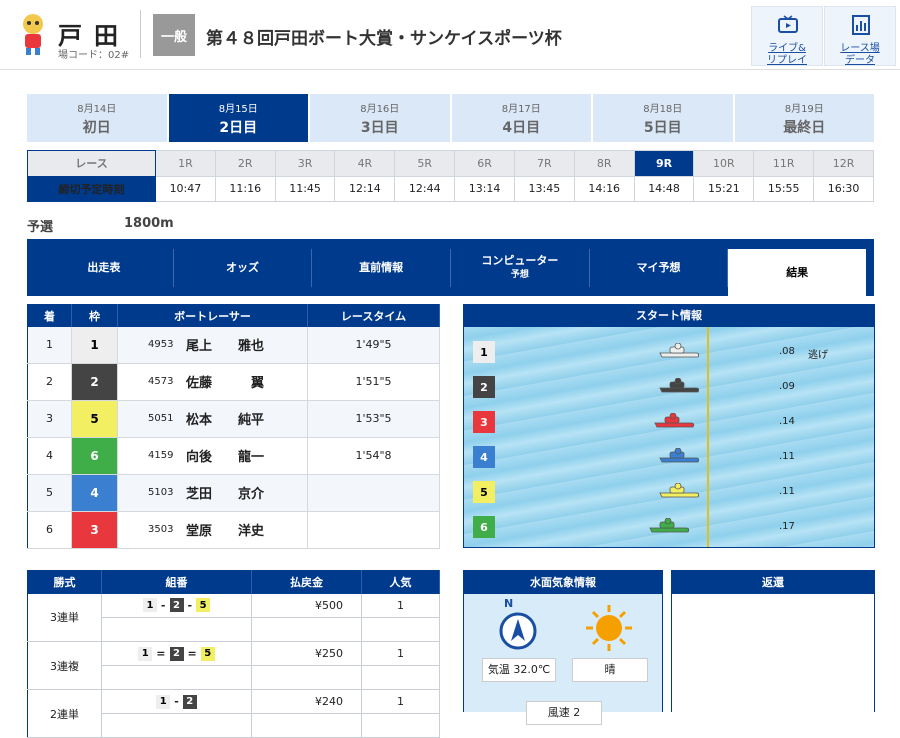 Image resolution: width=900 pixels, height=738 pixels. I want to click on start-row: 6 .17, so click(673, 527).